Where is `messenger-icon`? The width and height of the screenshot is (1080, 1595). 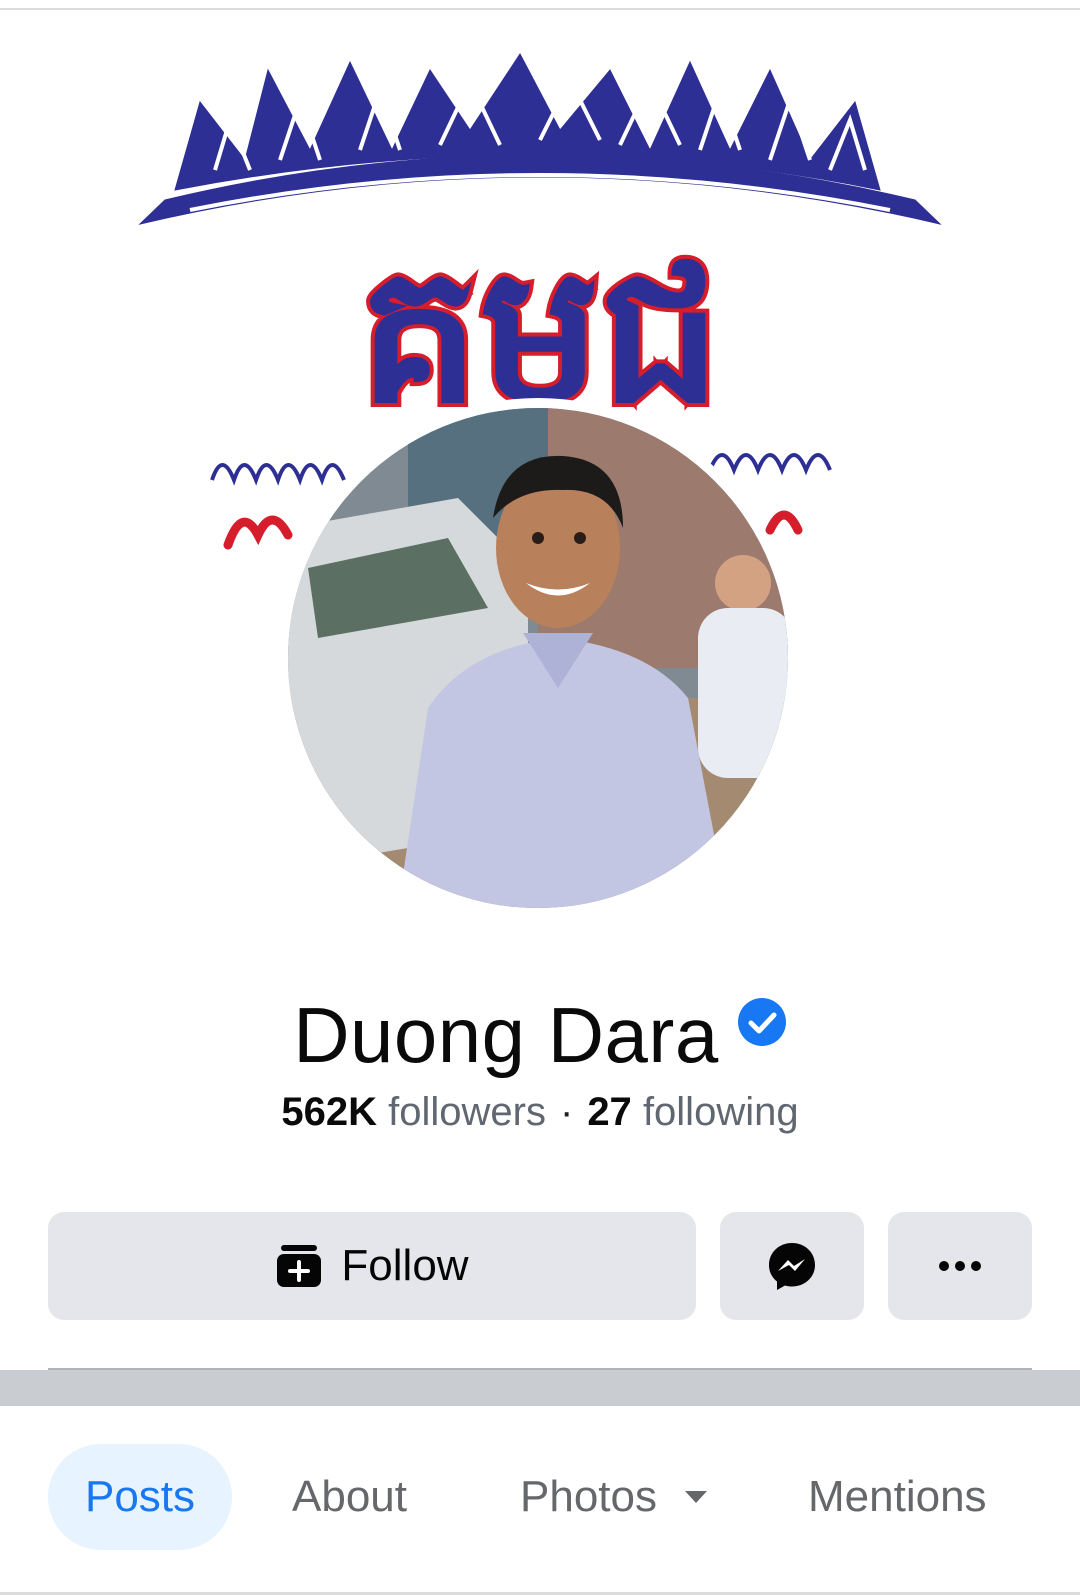
messenger-icon is located at coordinates (792, 1266).